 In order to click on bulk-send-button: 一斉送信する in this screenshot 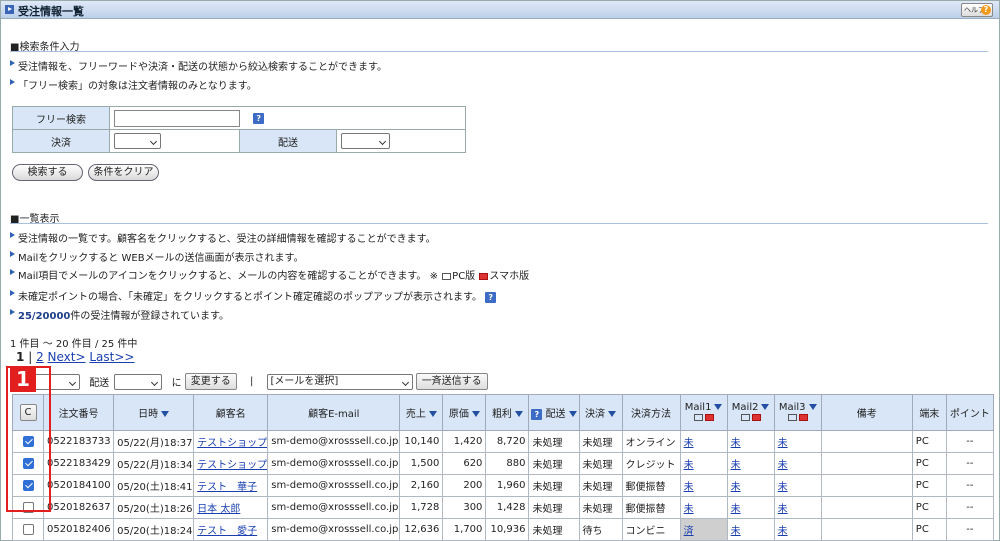, I will do `click(451, 381)`.